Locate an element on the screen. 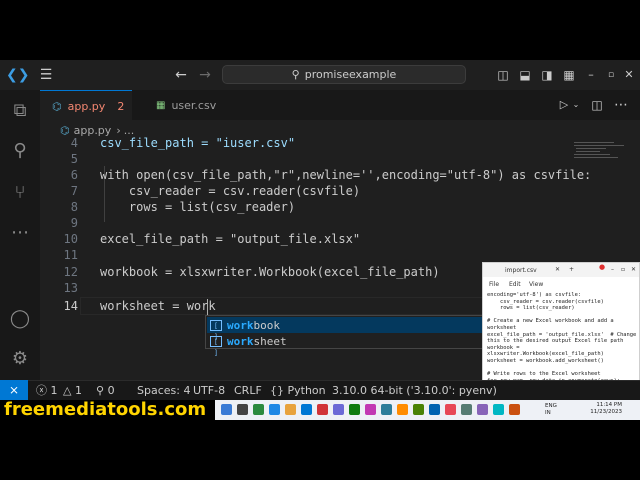 This screenshot has height=480, width=640. command-center-search: ⚲ promiseexample is located at coordinates (344, 74).